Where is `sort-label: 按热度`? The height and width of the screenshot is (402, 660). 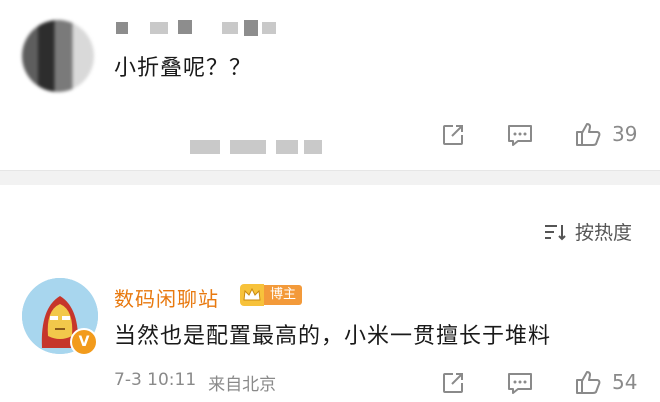
sort-label: 按热度 is located at coordinates (603, 233).